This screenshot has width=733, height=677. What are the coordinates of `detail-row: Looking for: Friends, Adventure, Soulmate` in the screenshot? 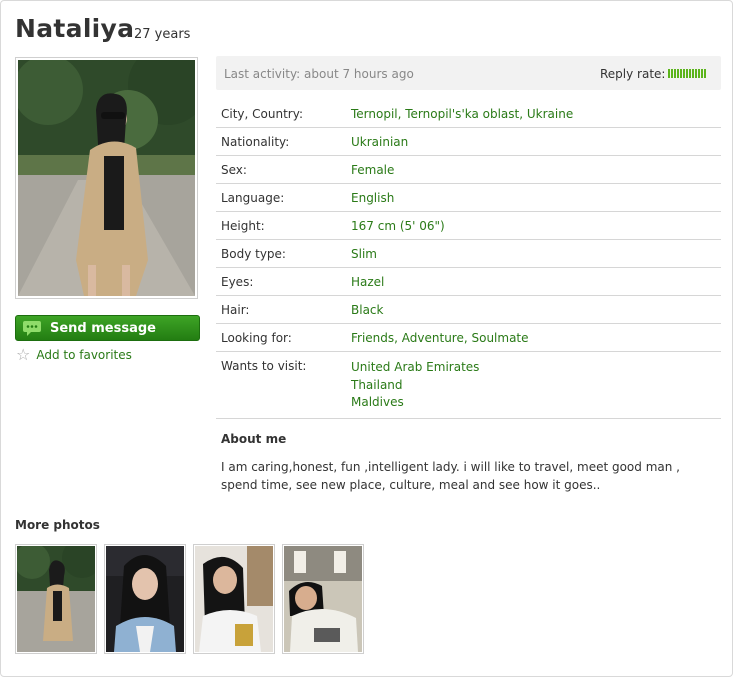 It's located at (468, 337).